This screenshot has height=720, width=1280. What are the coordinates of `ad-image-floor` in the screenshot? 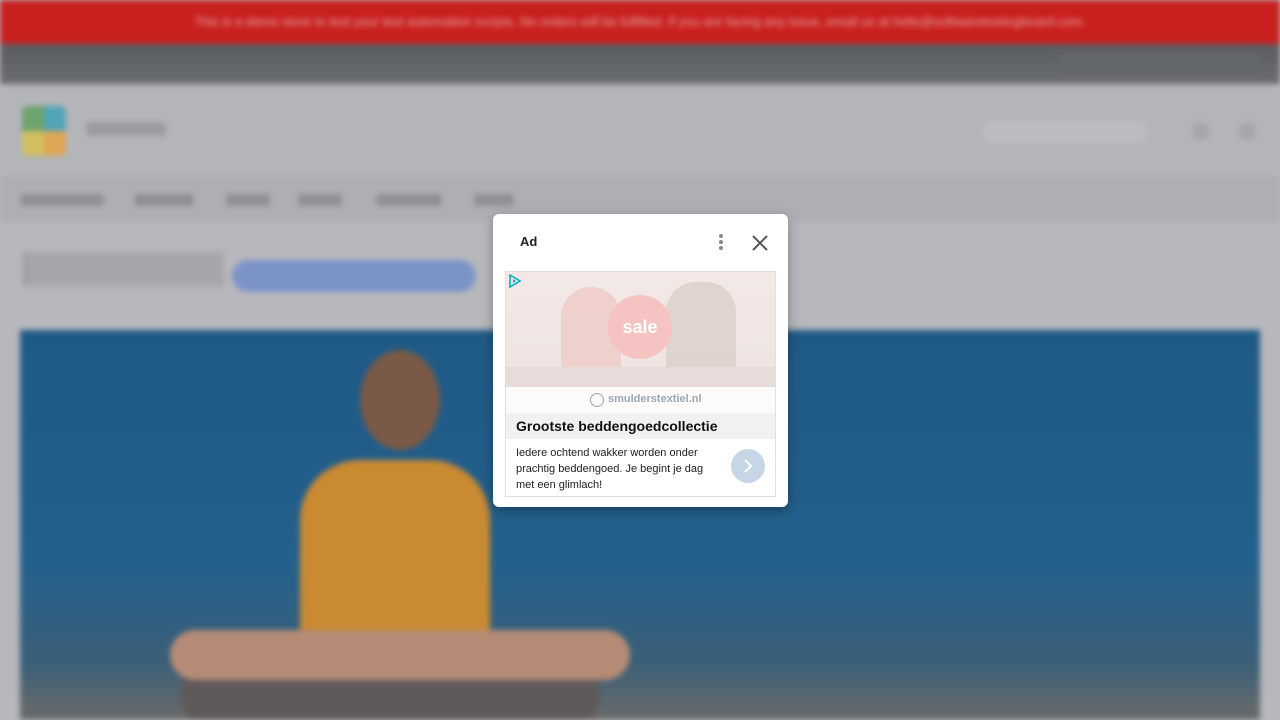 It's located at (640, 377).